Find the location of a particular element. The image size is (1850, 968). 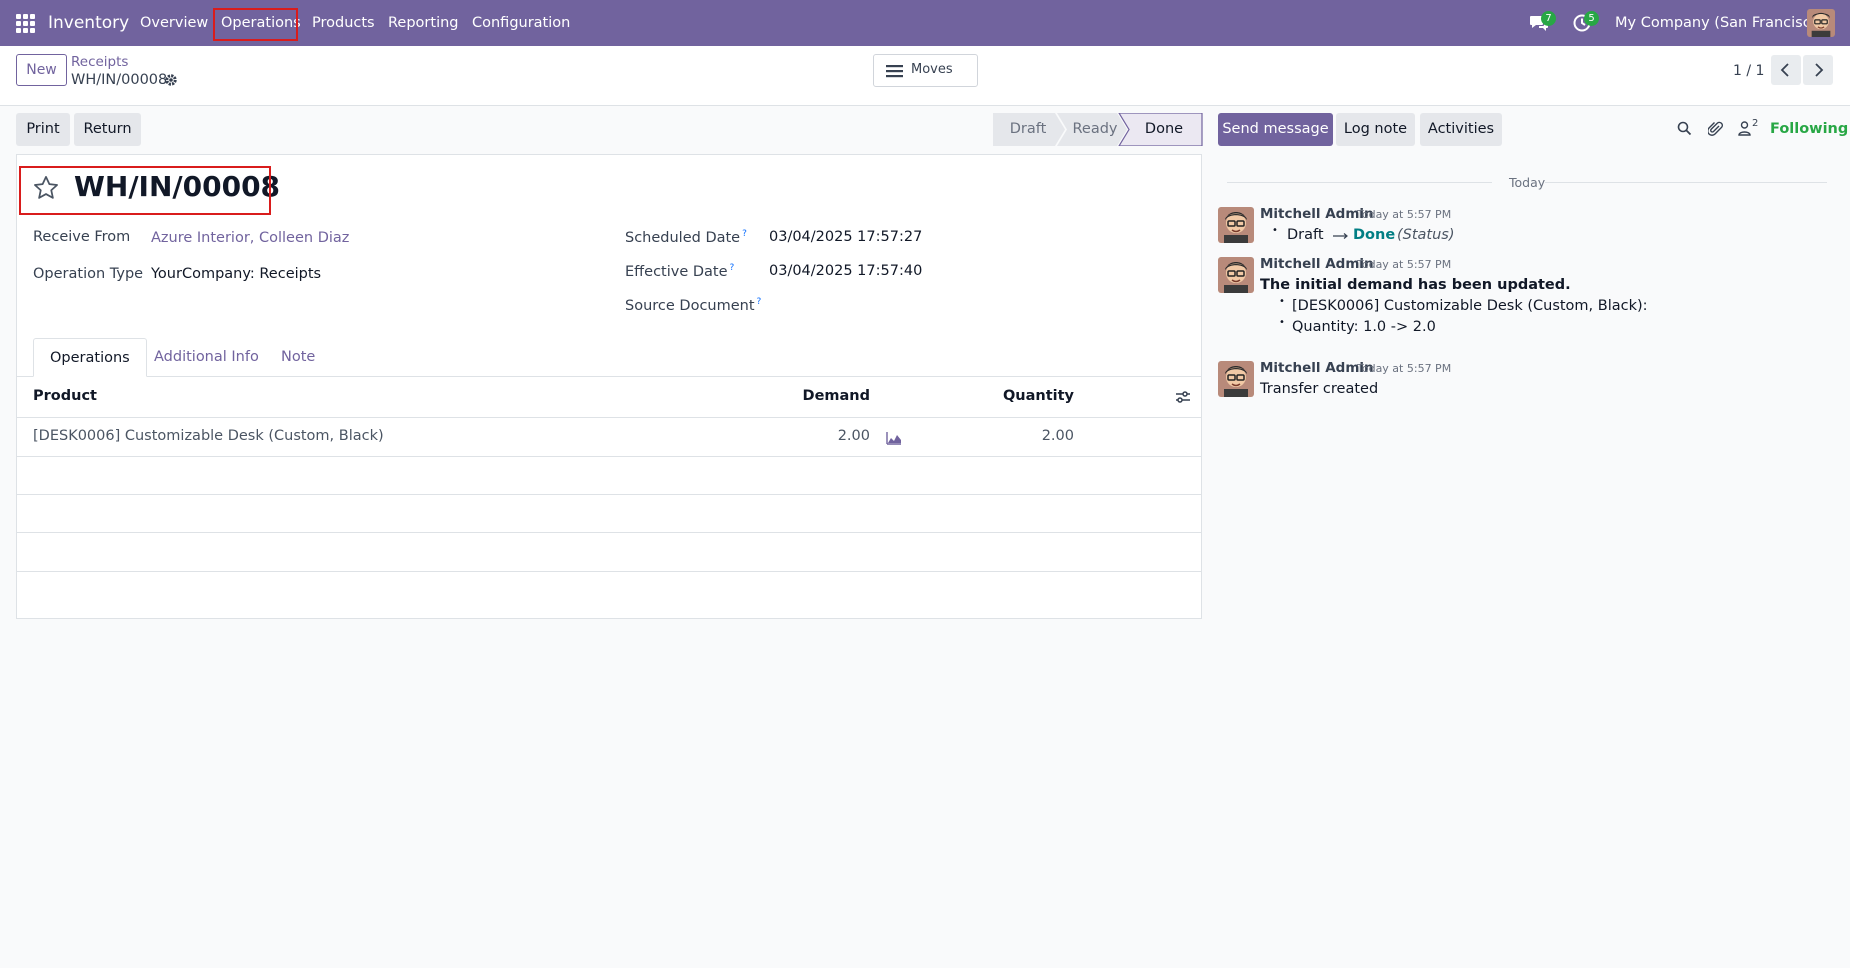

chevron-right-icon is located at coordinates (1819, 70).